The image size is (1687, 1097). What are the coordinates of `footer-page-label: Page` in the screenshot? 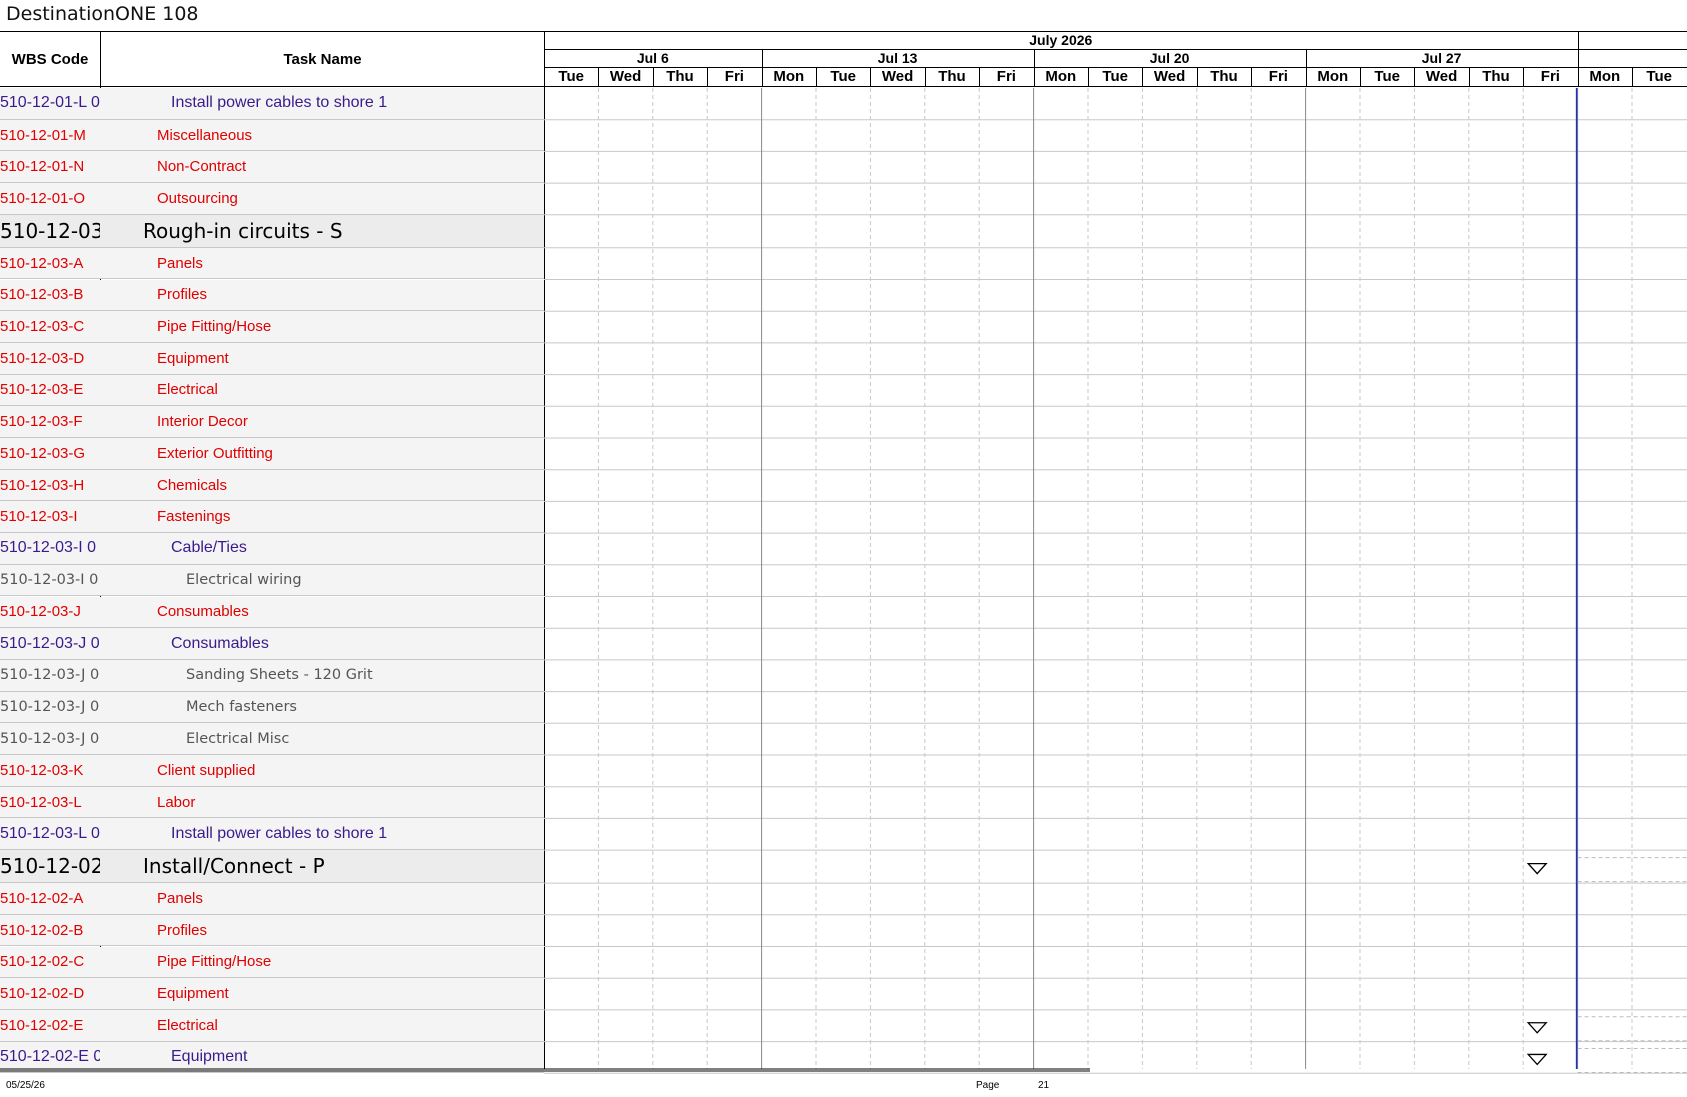 It's located at (988, 1085).